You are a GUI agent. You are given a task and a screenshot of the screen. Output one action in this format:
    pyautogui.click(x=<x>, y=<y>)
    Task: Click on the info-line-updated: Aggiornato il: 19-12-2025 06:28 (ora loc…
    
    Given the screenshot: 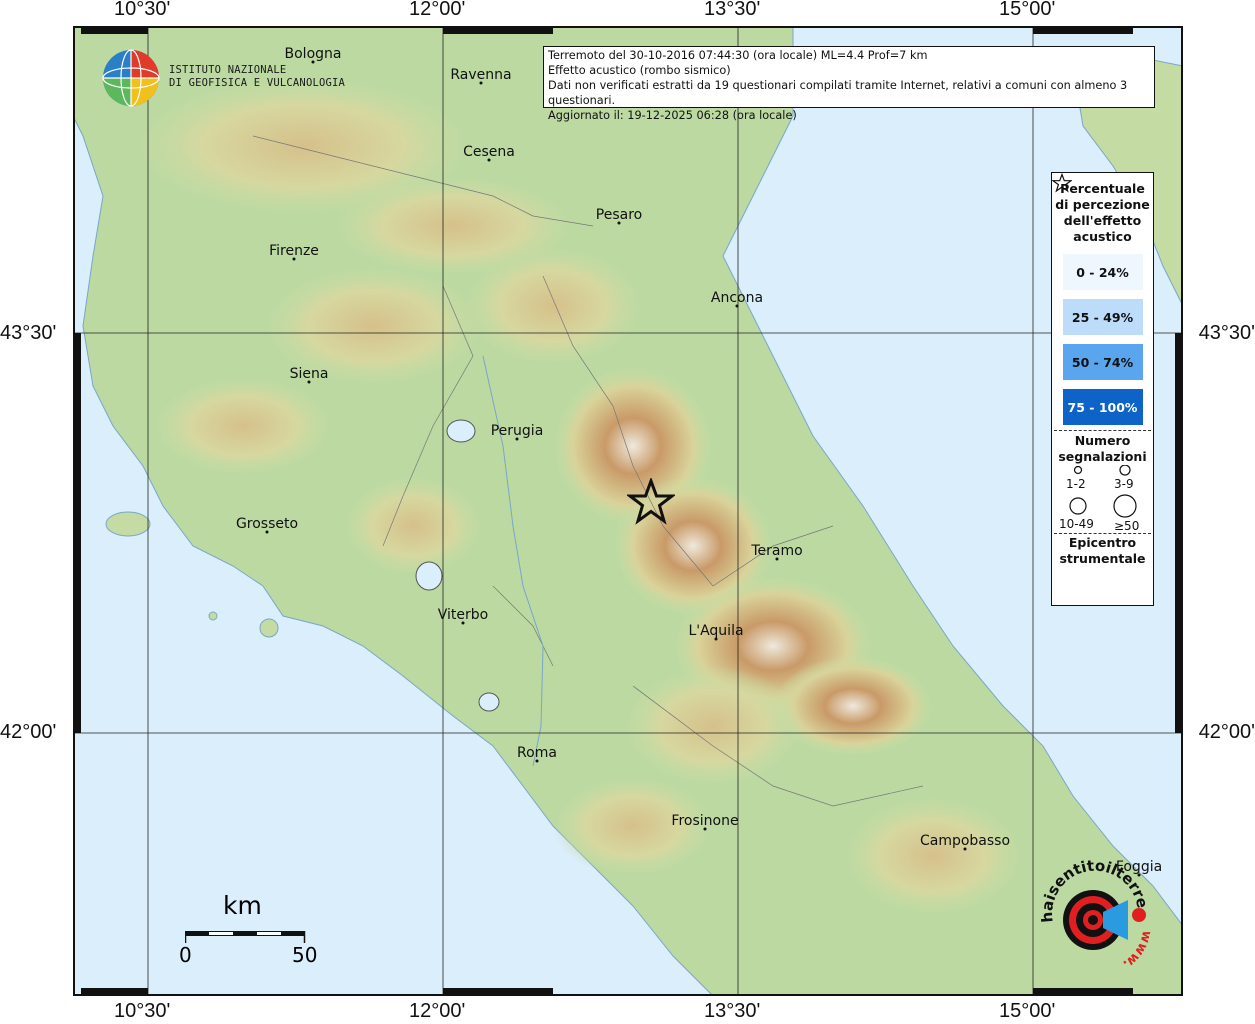 What is the action you would take?
    pyautogui.click(x=672, y=115)
    